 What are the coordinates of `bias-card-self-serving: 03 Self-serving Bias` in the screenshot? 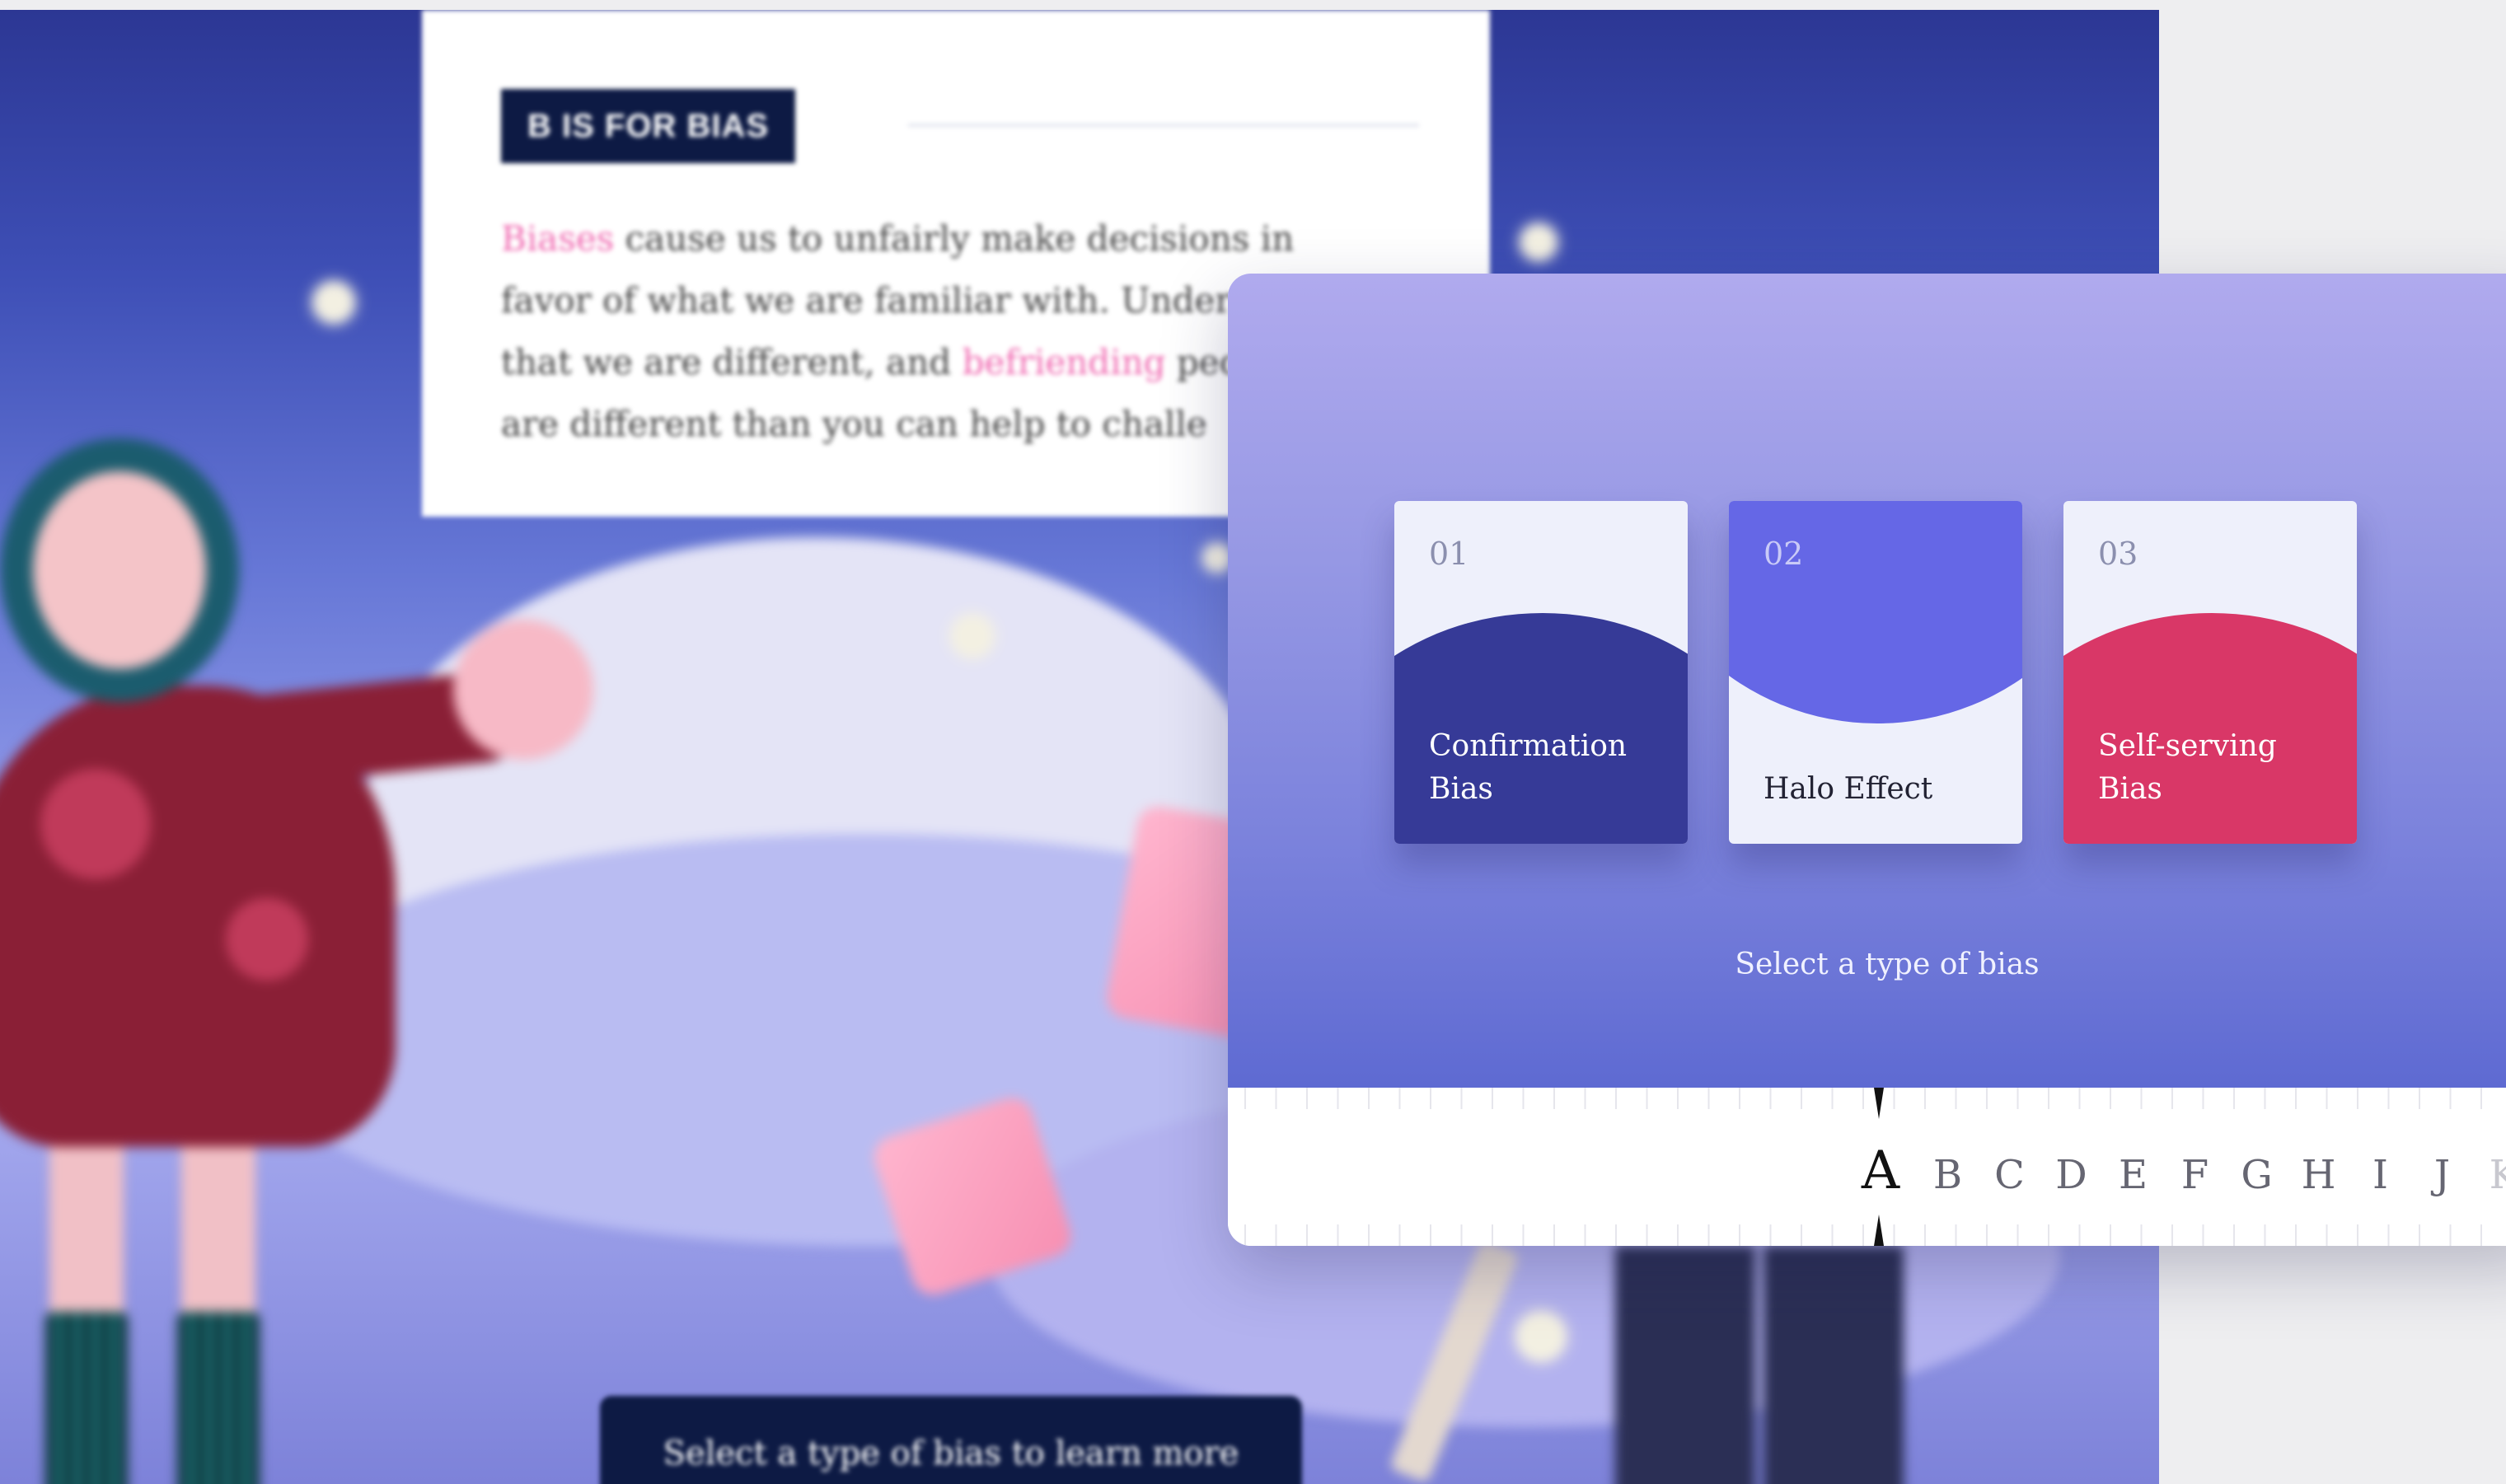 It's located at (2210, 673).